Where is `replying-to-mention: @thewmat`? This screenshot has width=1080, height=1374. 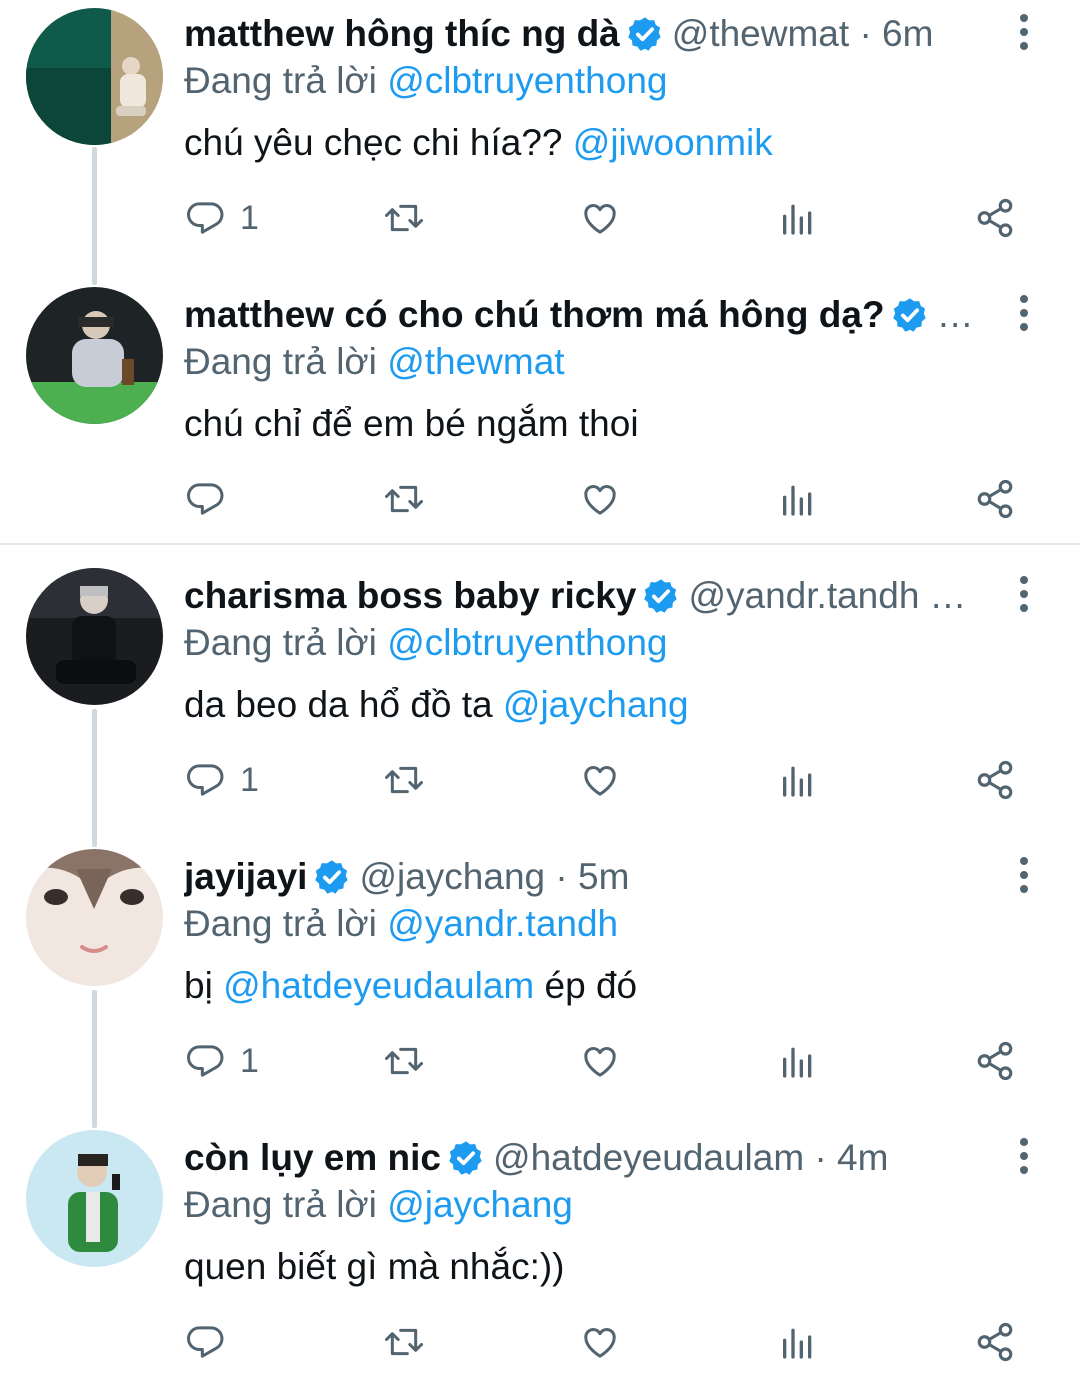 replying-to-mention: @thewmat is located at coordinates (475, 361).